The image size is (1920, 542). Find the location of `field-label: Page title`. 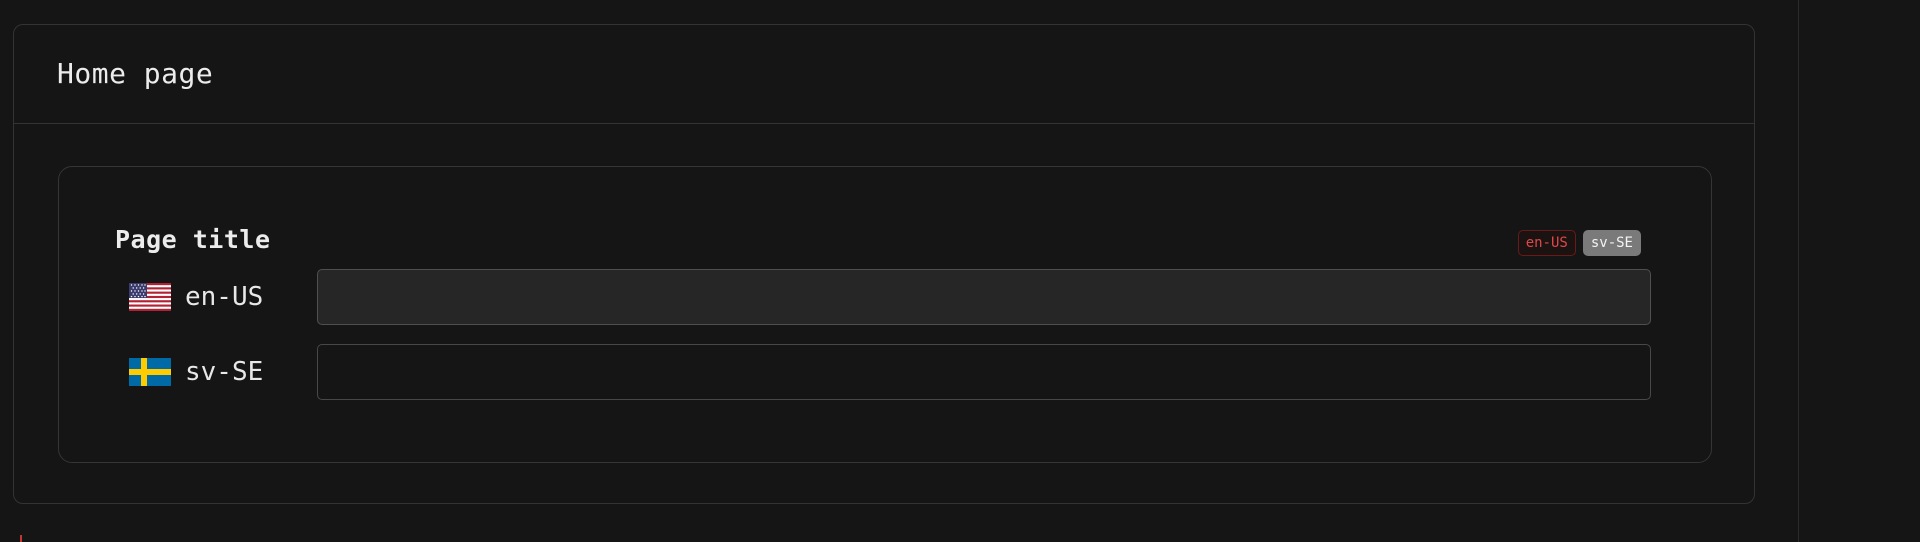

field-label: Page title is located at coordinates (193, 239).